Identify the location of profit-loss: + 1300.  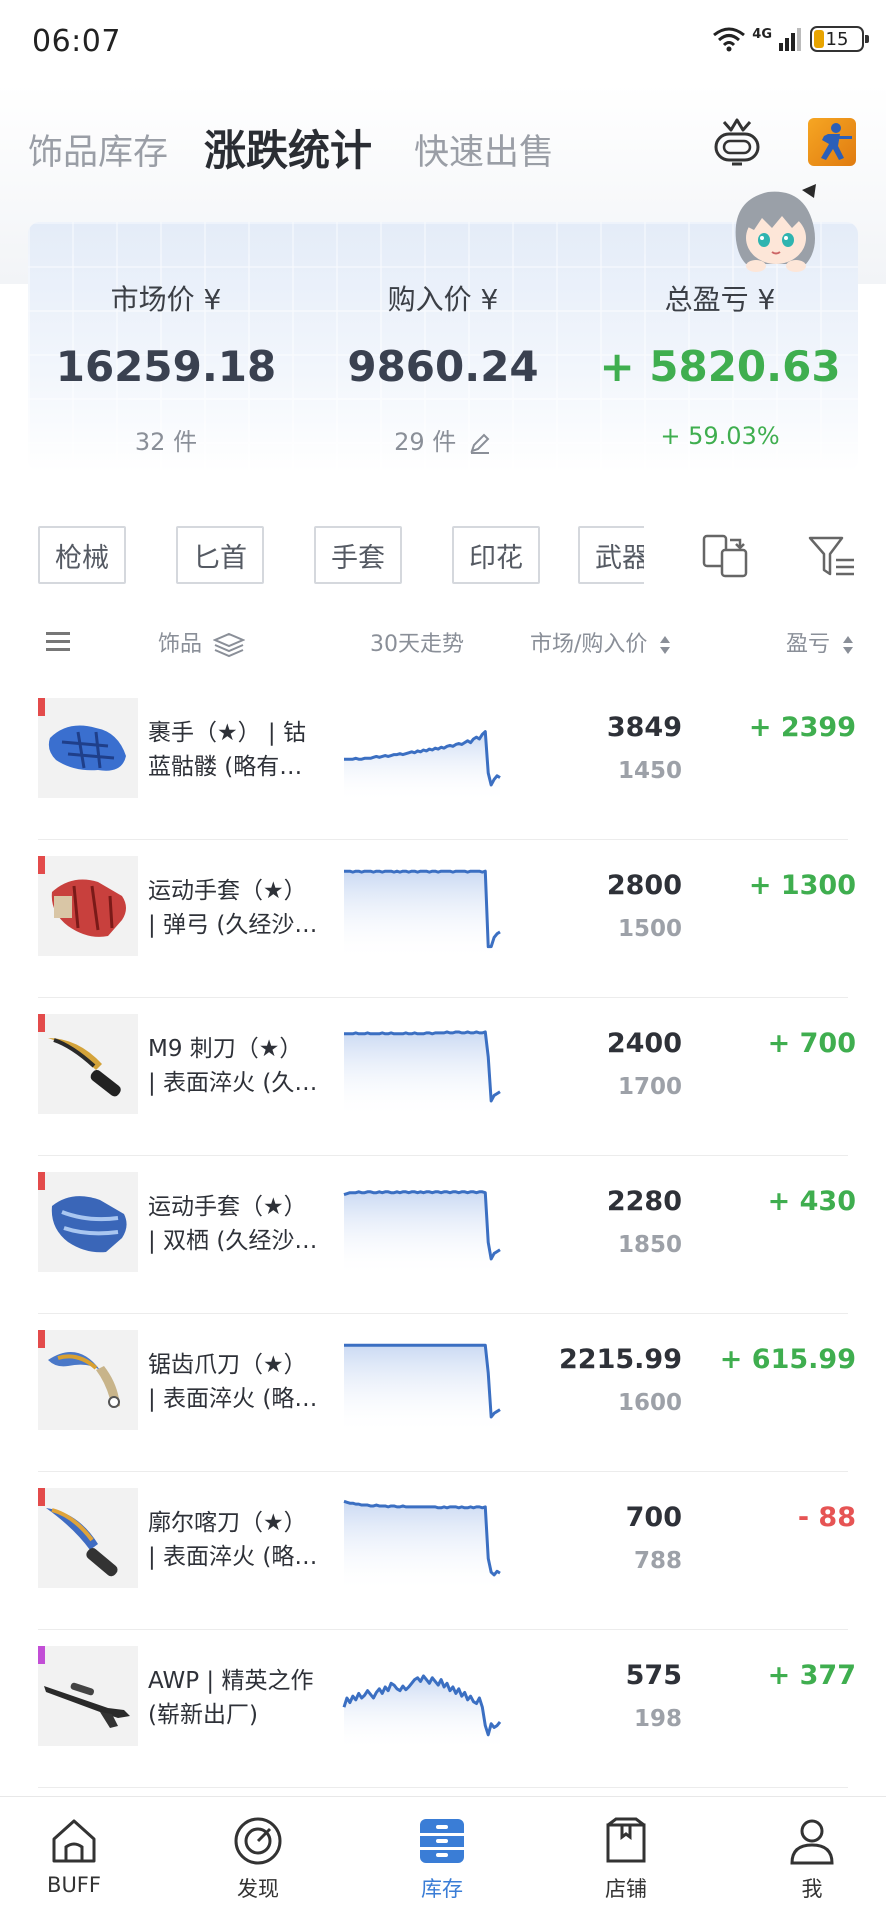
(802, 885).